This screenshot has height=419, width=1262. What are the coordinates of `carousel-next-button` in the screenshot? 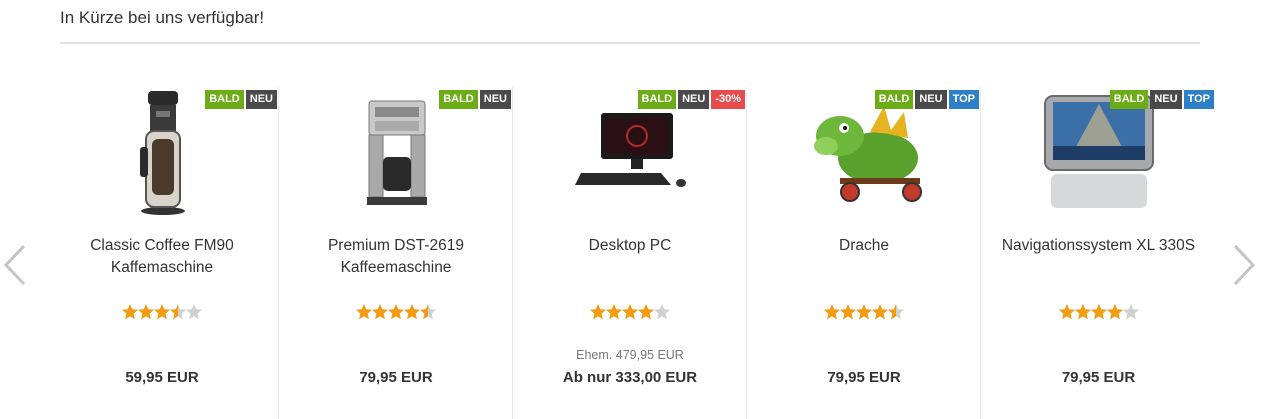 It's located at (1244, 265).